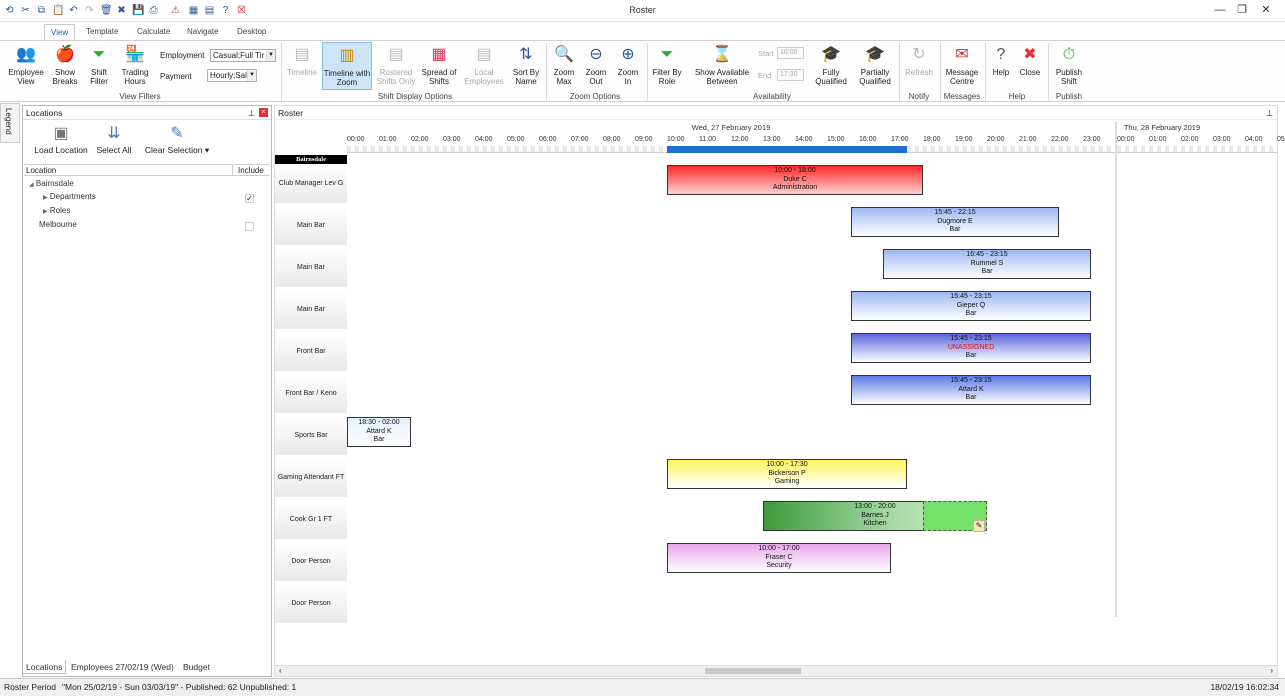 This screenshot has height=696, width=1285. I want to click on shift-time: 15:45 - 23:15, so click(971, 338).